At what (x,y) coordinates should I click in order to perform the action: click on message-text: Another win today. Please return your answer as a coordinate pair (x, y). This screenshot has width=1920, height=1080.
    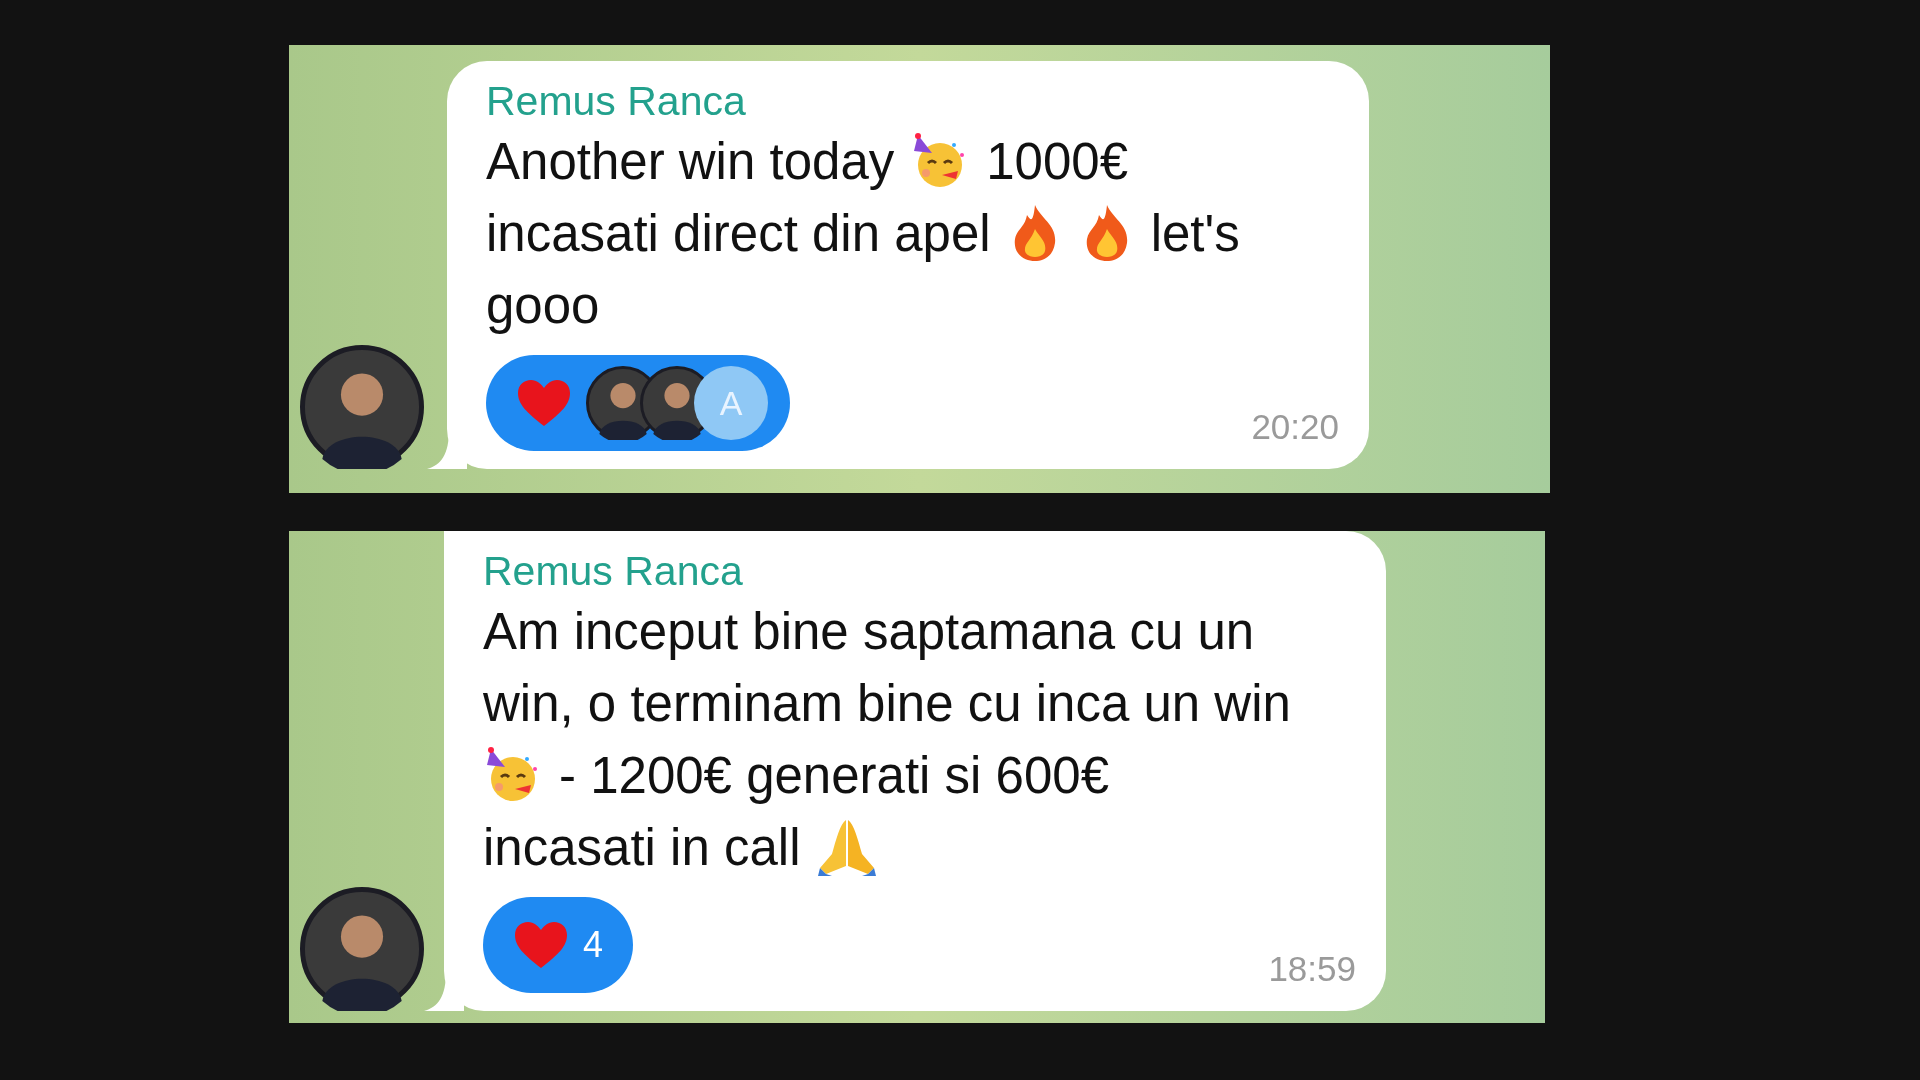
    Looking at the image, I should click on (690, 161).